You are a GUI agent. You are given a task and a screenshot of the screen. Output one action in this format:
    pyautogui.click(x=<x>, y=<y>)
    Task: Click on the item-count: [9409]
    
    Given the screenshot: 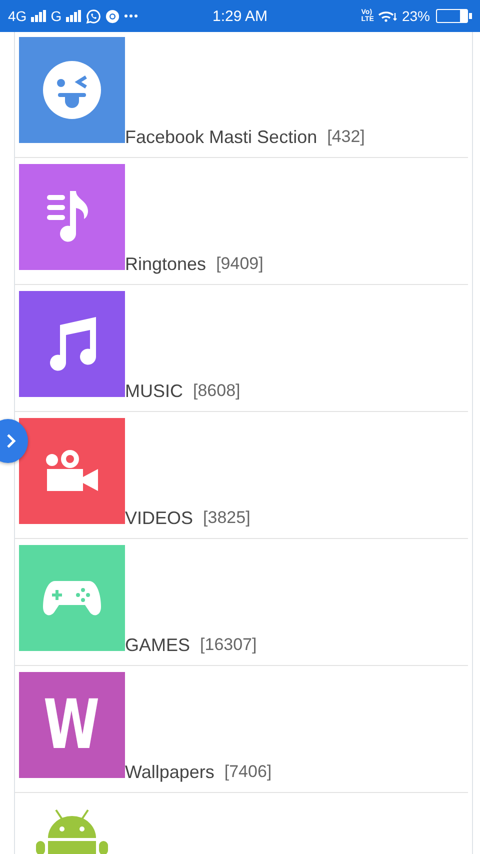 What is the action you would take?
    pyautogui.click(x=240, y=264)
    